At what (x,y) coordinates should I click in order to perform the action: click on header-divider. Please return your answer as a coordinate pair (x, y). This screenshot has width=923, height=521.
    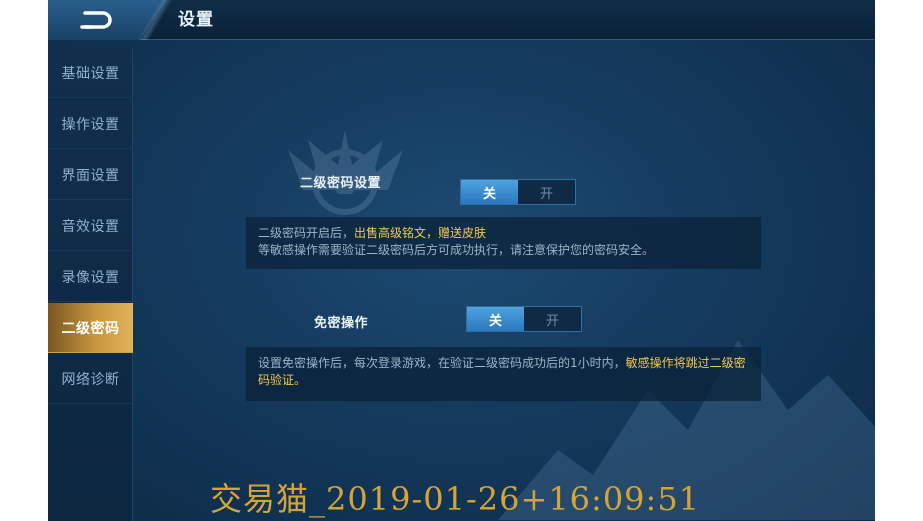
    Looking at the image, I should click on (155, 20).